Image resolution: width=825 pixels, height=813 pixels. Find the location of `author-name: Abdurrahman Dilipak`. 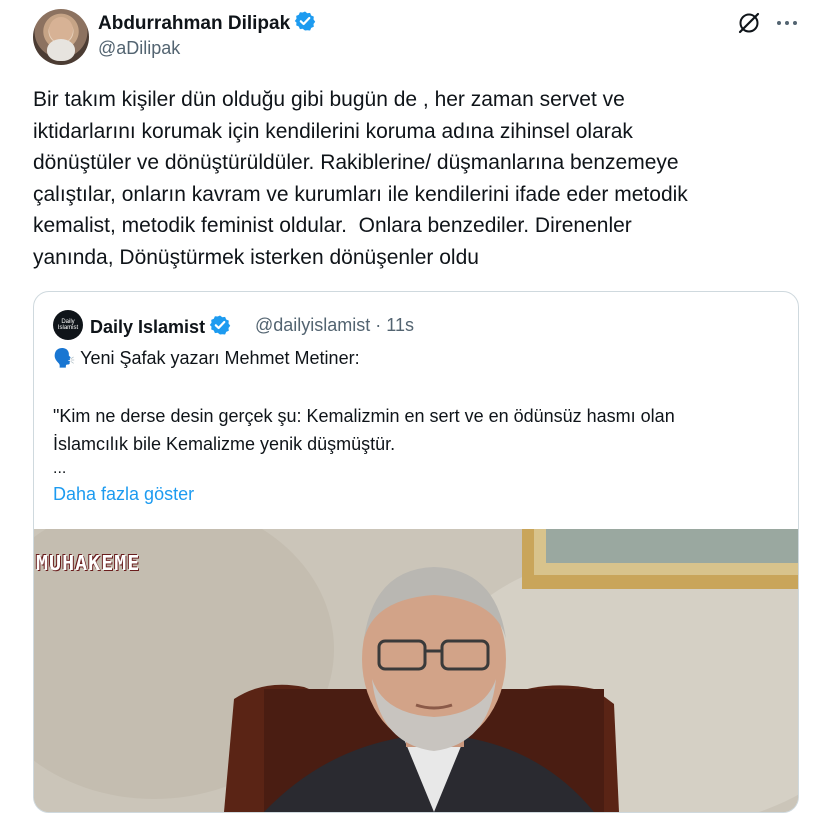

author-name: Abdurrahman Dilipak is located at coordinates (207, 22).